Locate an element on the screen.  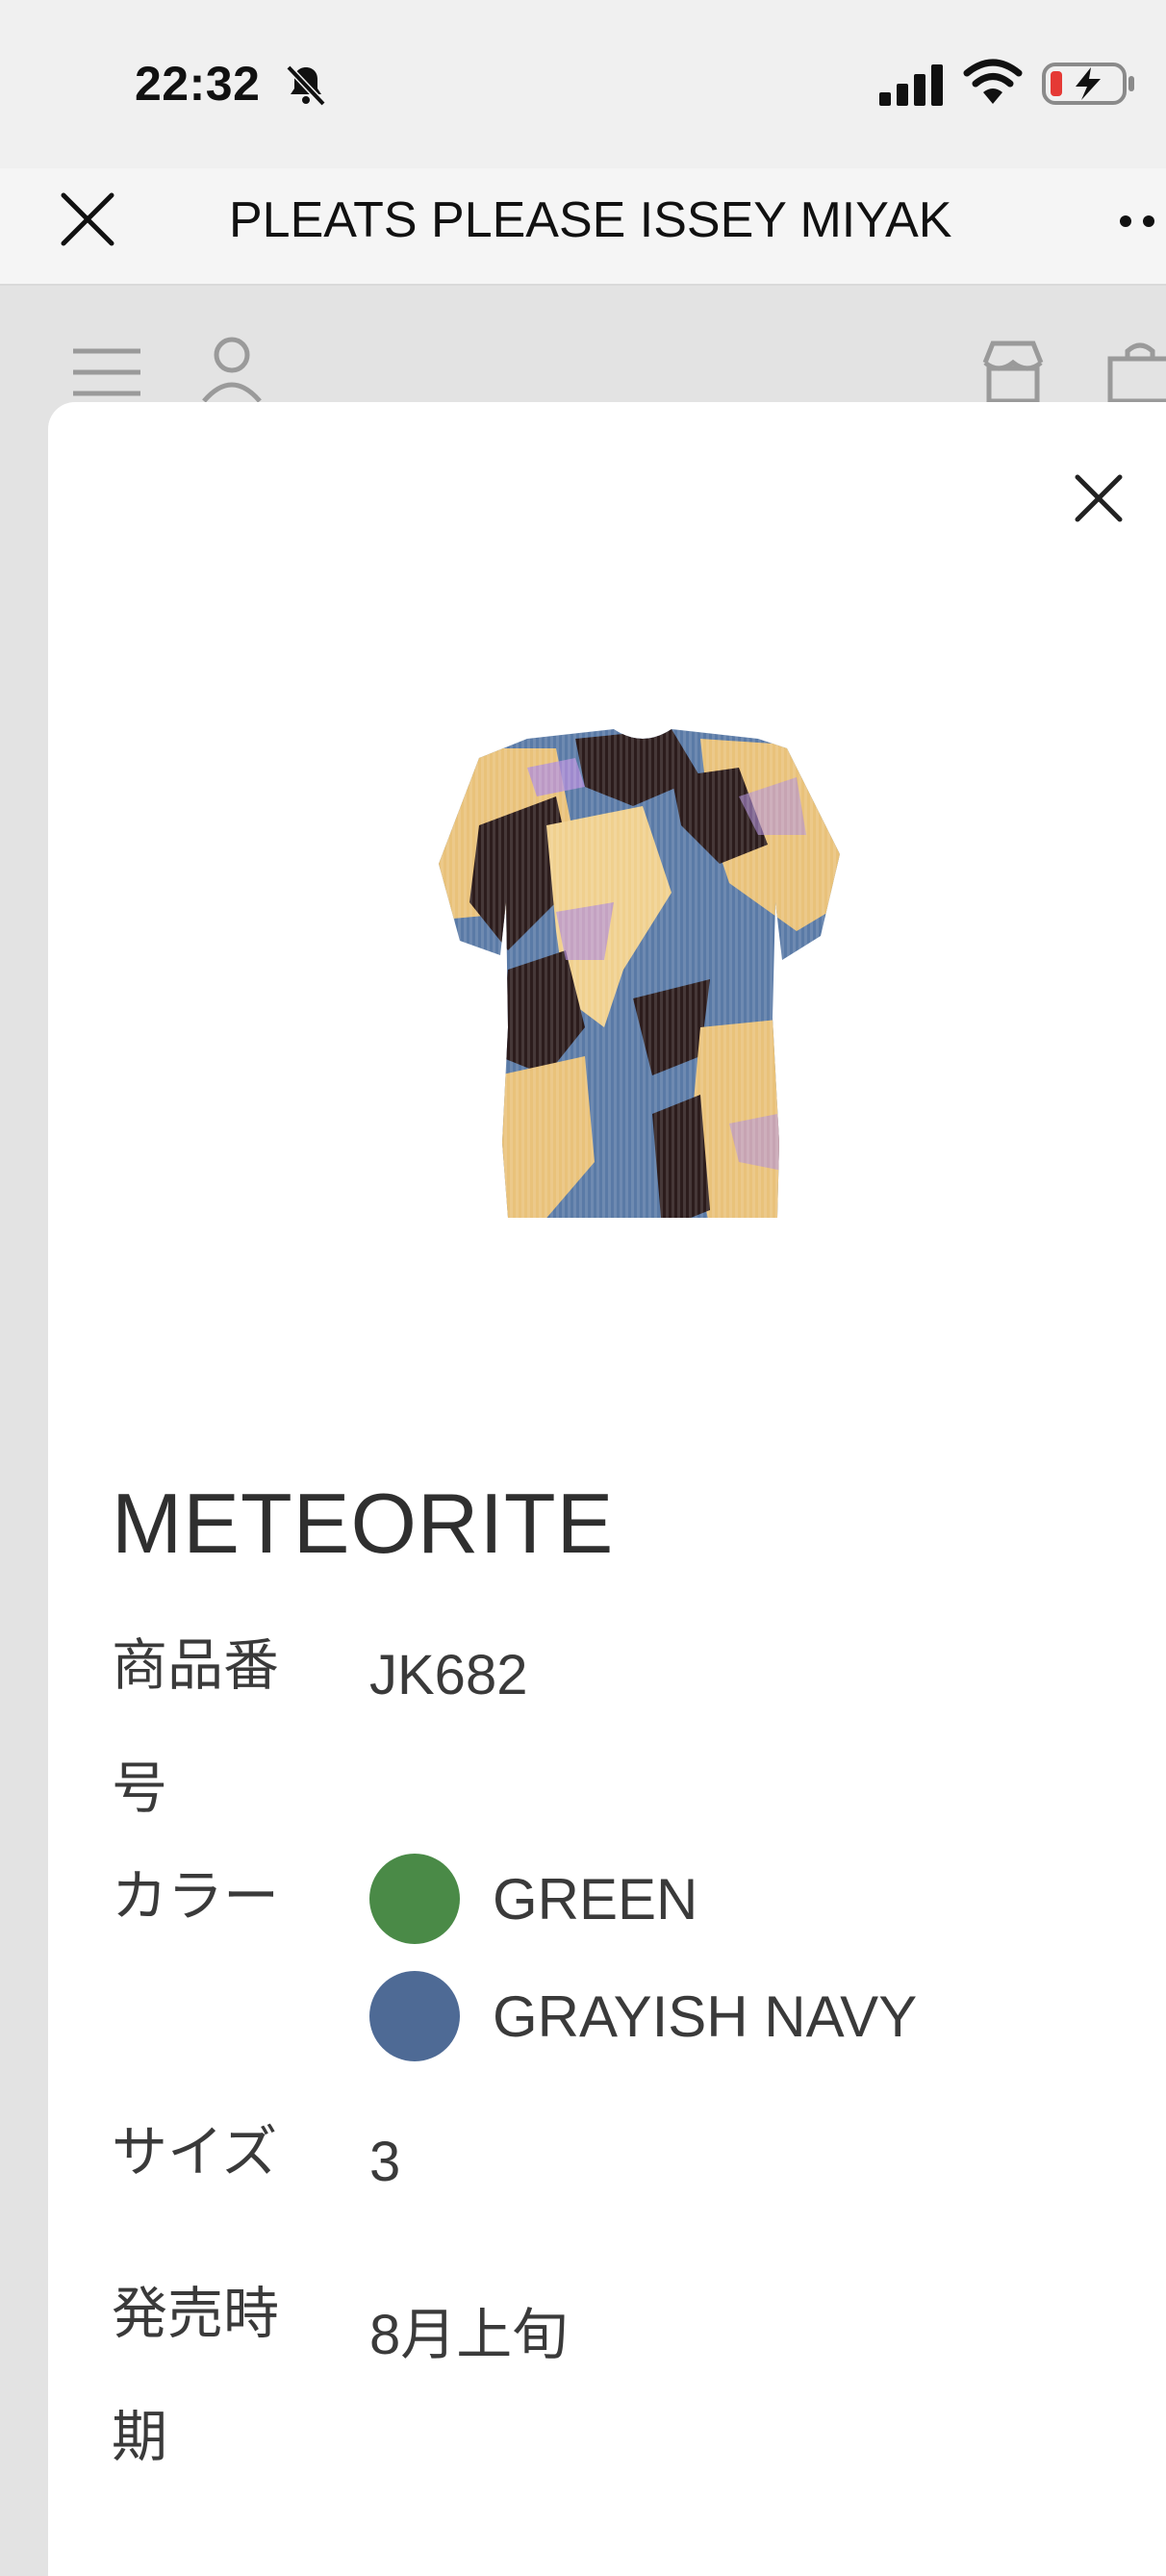
color-name: GREEN is located at coordinates (595, 1899).